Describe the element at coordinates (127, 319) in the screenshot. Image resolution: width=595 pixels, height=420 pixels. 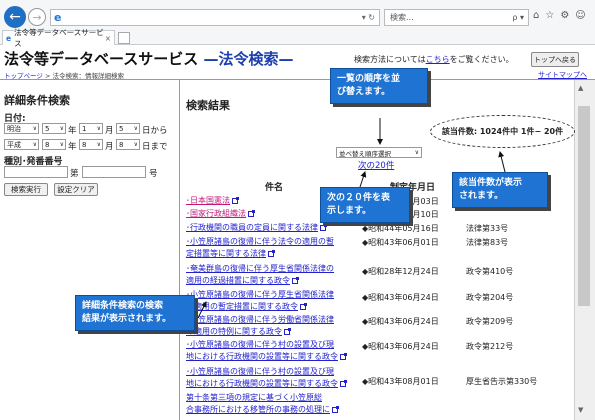
I see `results-callout-line2: 結果が表示されます。` at that location.